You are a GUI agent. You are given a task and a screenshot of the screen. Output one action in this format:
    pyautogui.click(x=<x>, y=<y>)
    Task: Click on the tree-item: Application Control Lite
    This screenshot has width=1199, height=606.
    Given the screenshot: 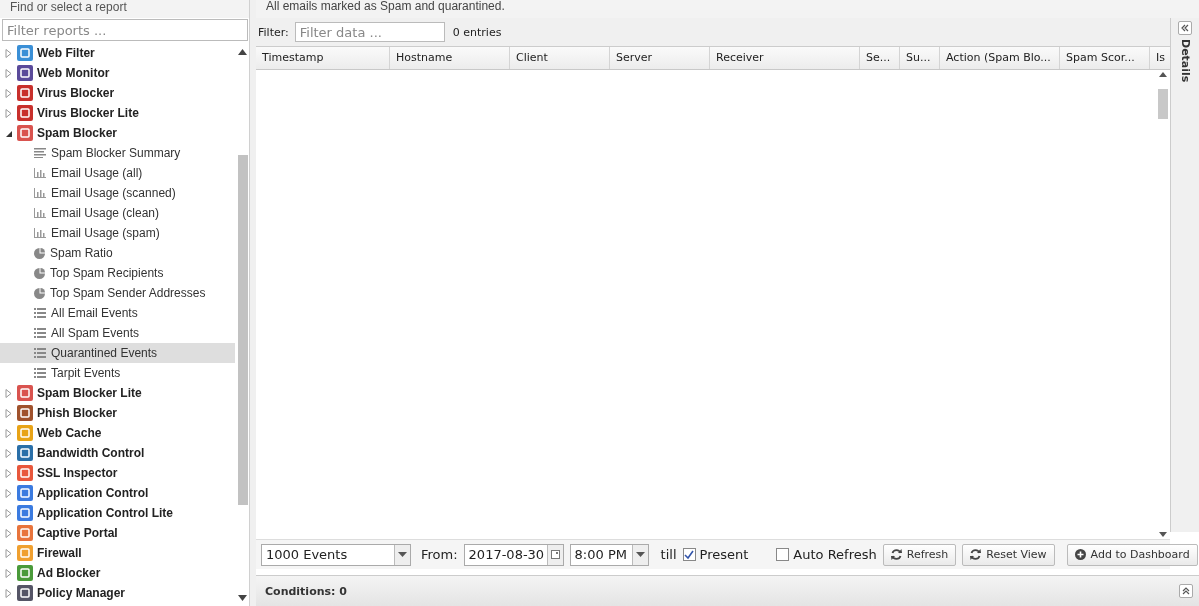 What is the action you would take?
    pyautogui.click(x=118, y=513)
    